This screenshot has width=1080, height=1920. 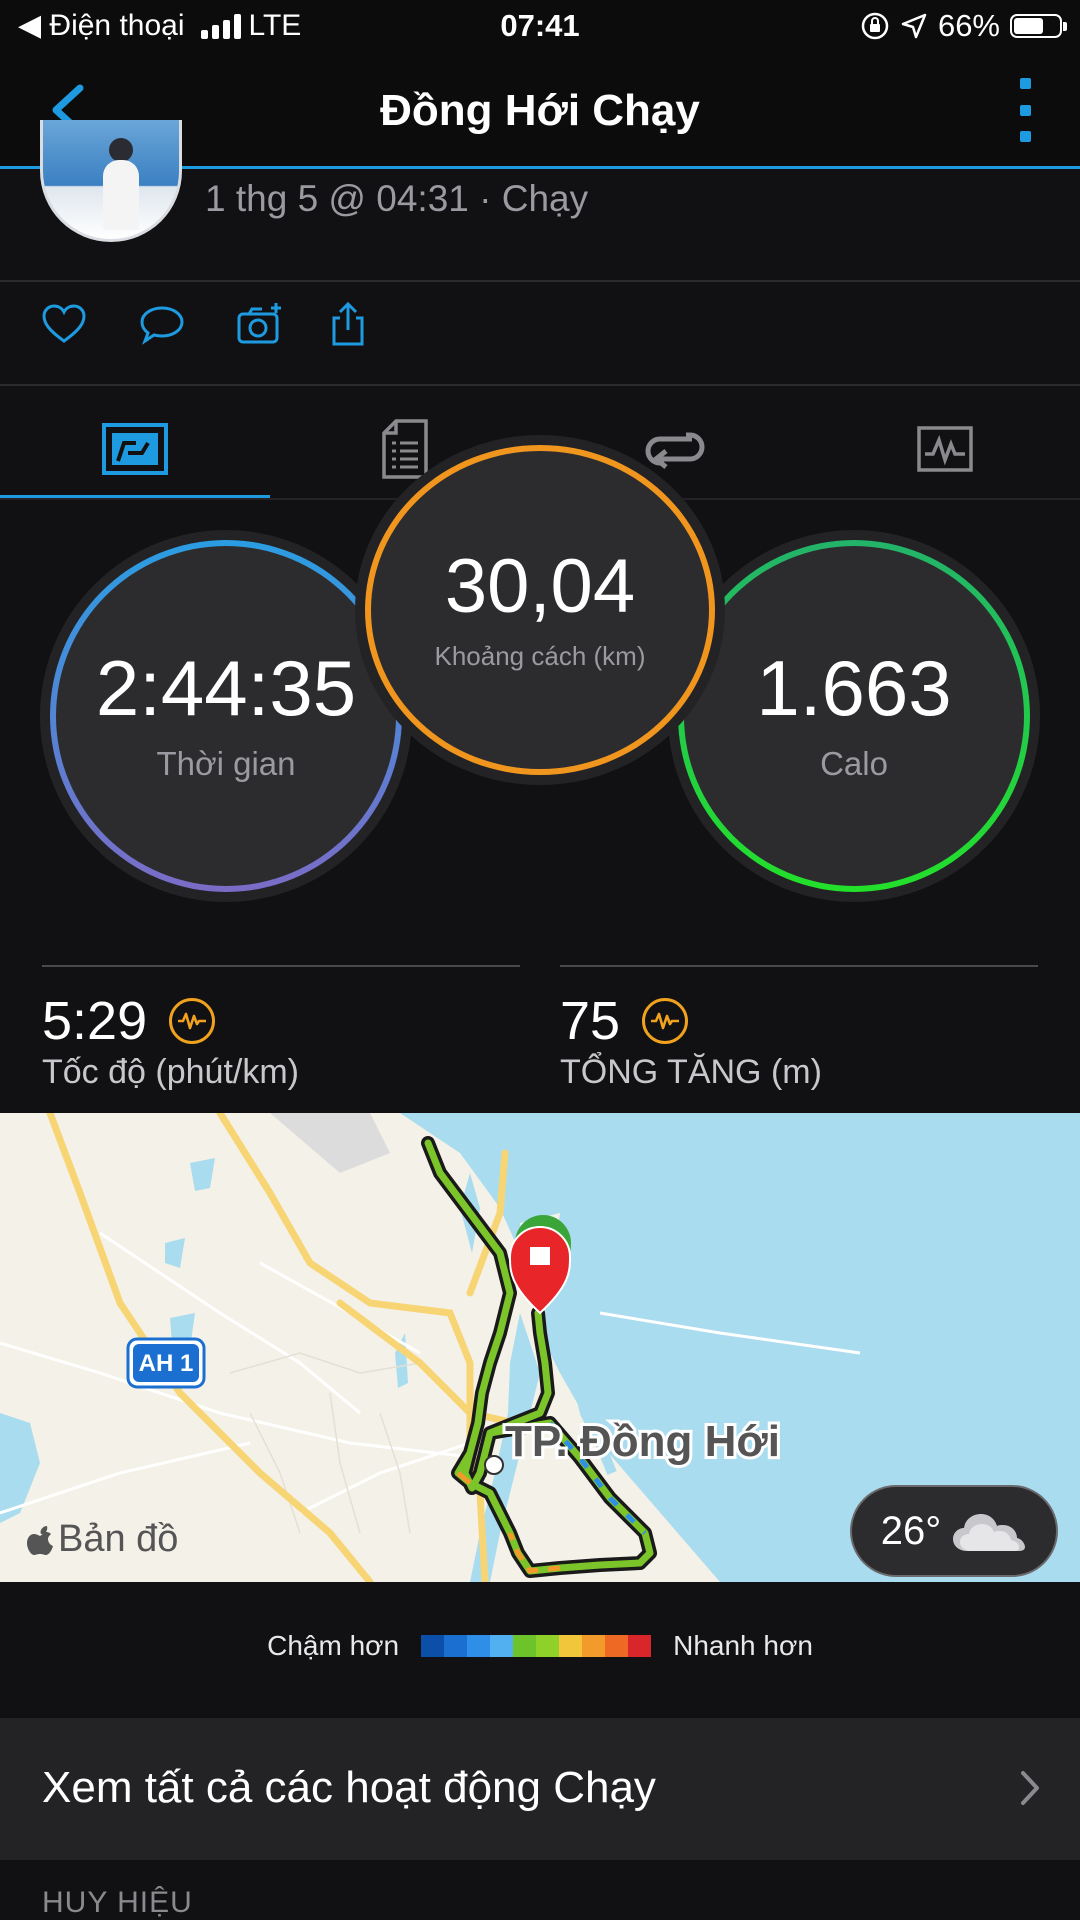 I want to click on pace-legend: Chậm hơn Nhanh hơn, so click(x=540, y=1646).